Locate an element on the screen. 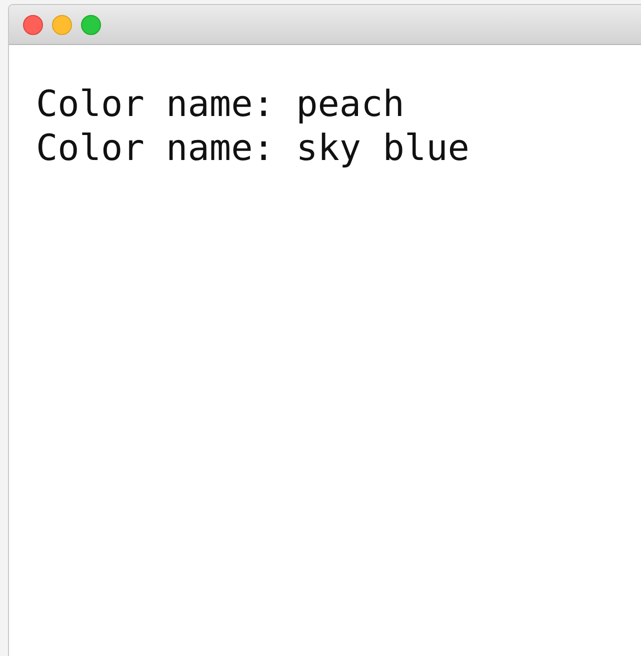 This screenshot has height=656, width=641. output-line: Color name: peach is located at coordinates (221, 105).